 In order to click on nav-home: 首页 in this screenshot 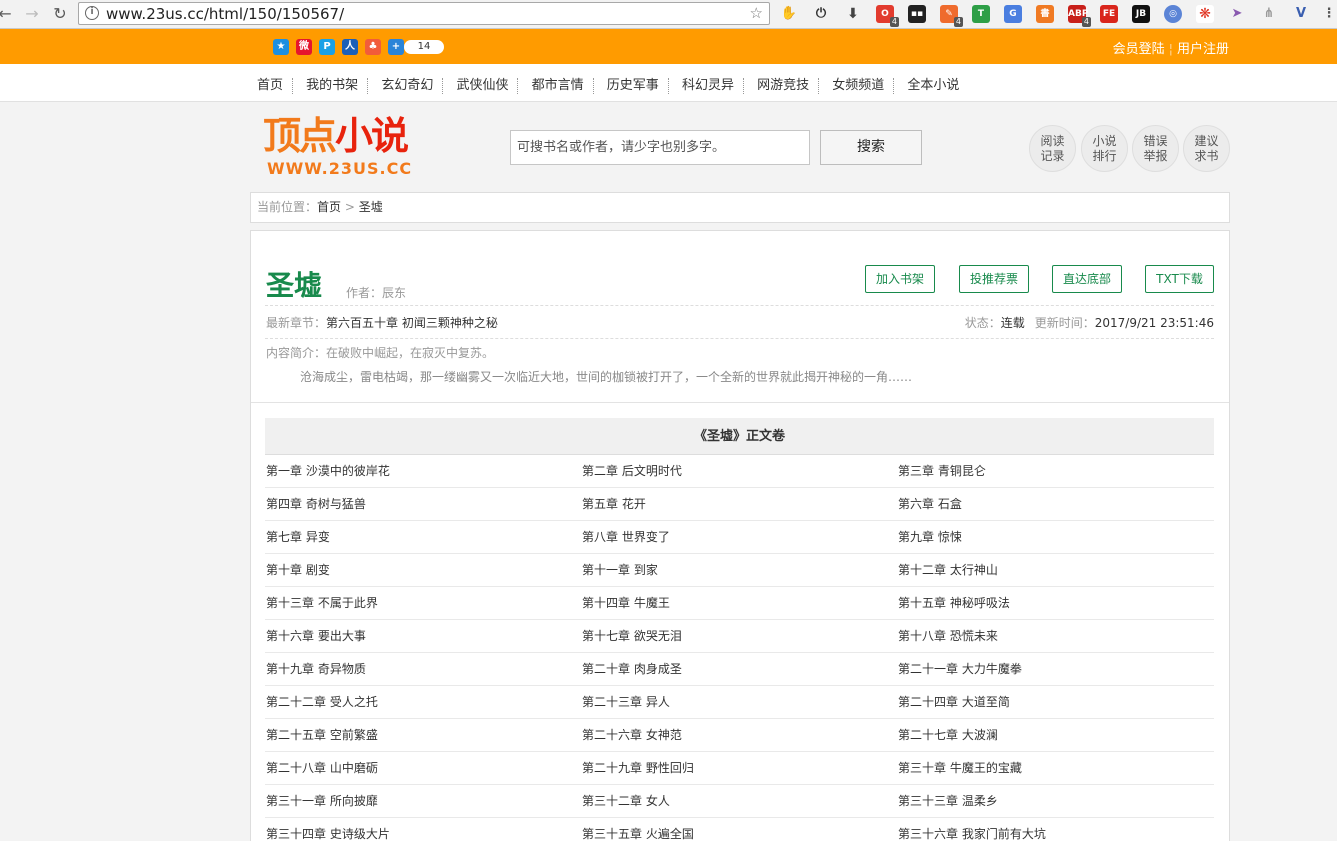, I will do `click(270, 83)`.